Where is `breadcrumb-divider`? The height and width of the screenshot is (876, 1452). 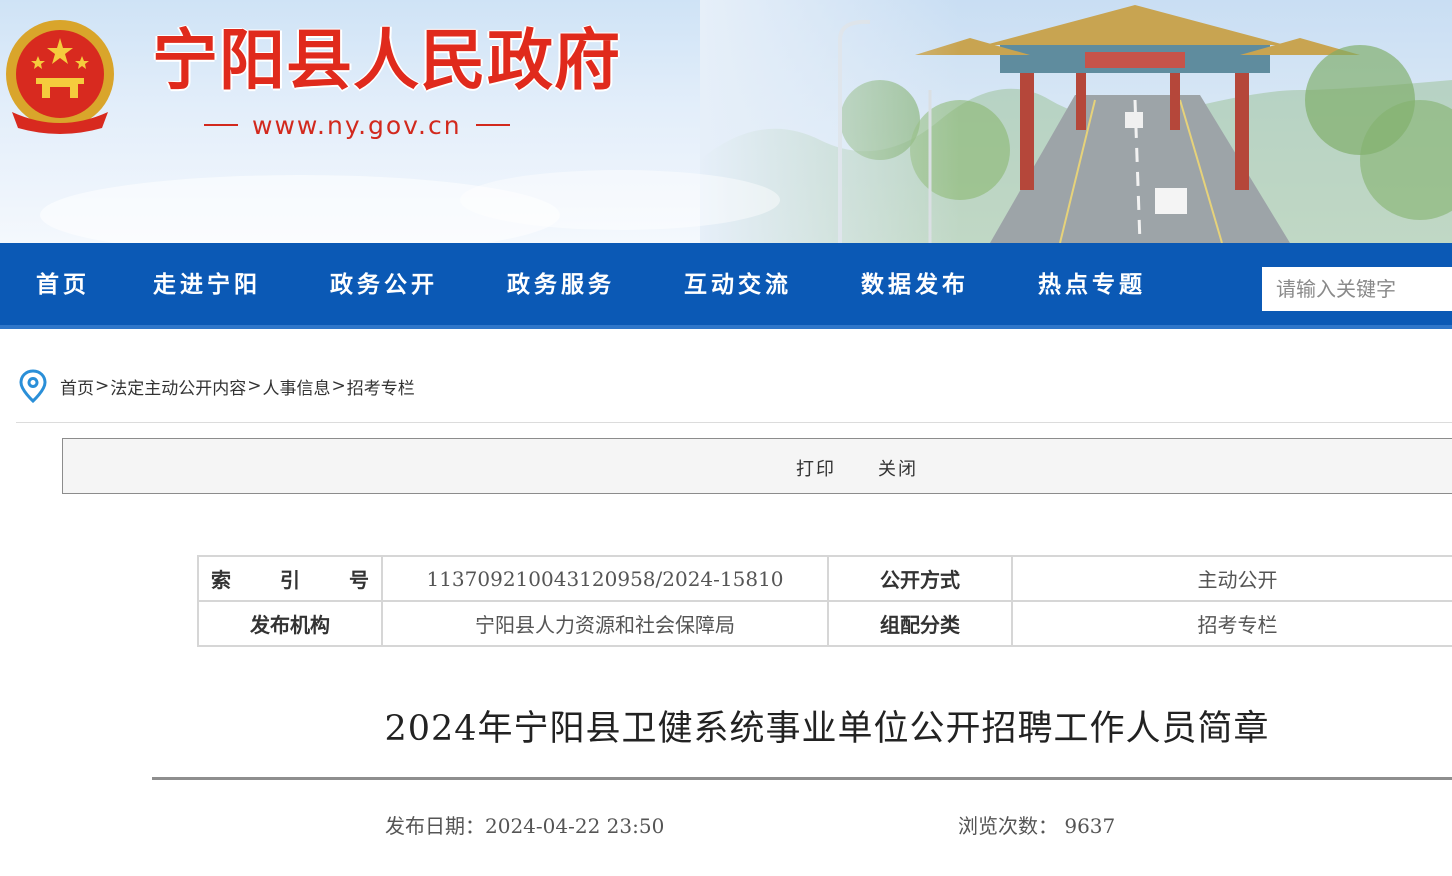
breadcrumb-divider is located at coordinates (734, 422).